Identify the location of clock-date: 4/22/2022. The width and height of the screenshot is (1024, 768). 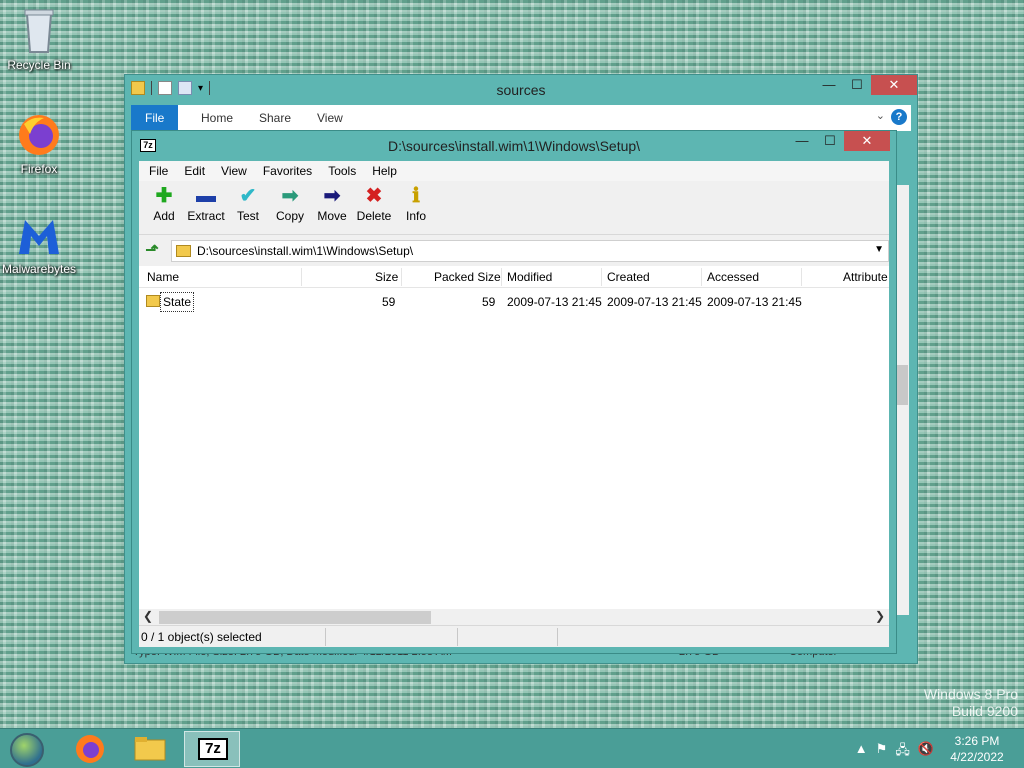
(977, 757).